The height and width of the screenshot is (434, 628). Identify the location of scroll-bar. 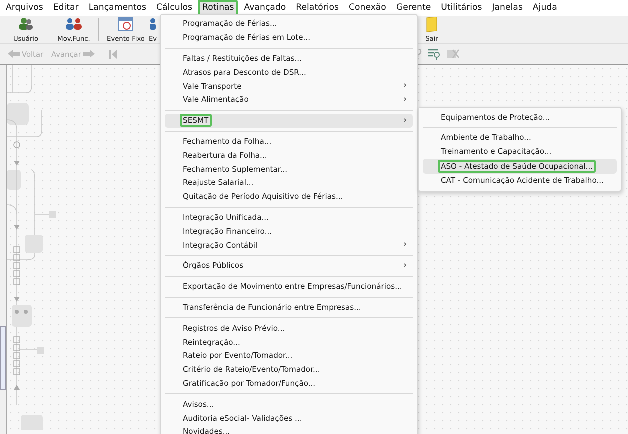
(3, 358).